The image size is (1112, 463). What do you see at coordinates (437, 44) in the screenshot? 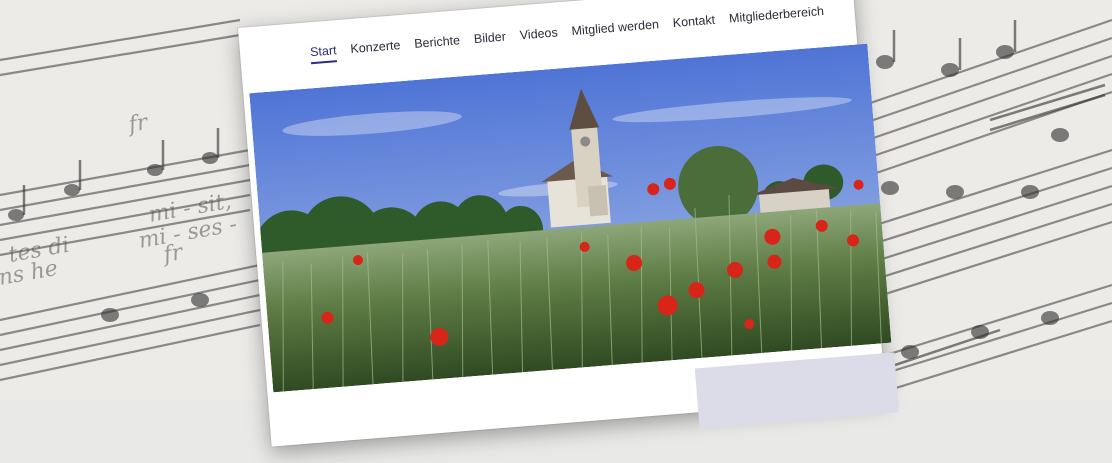
I see `nav-berichte: Berichte` at bounding box center [437, 44].